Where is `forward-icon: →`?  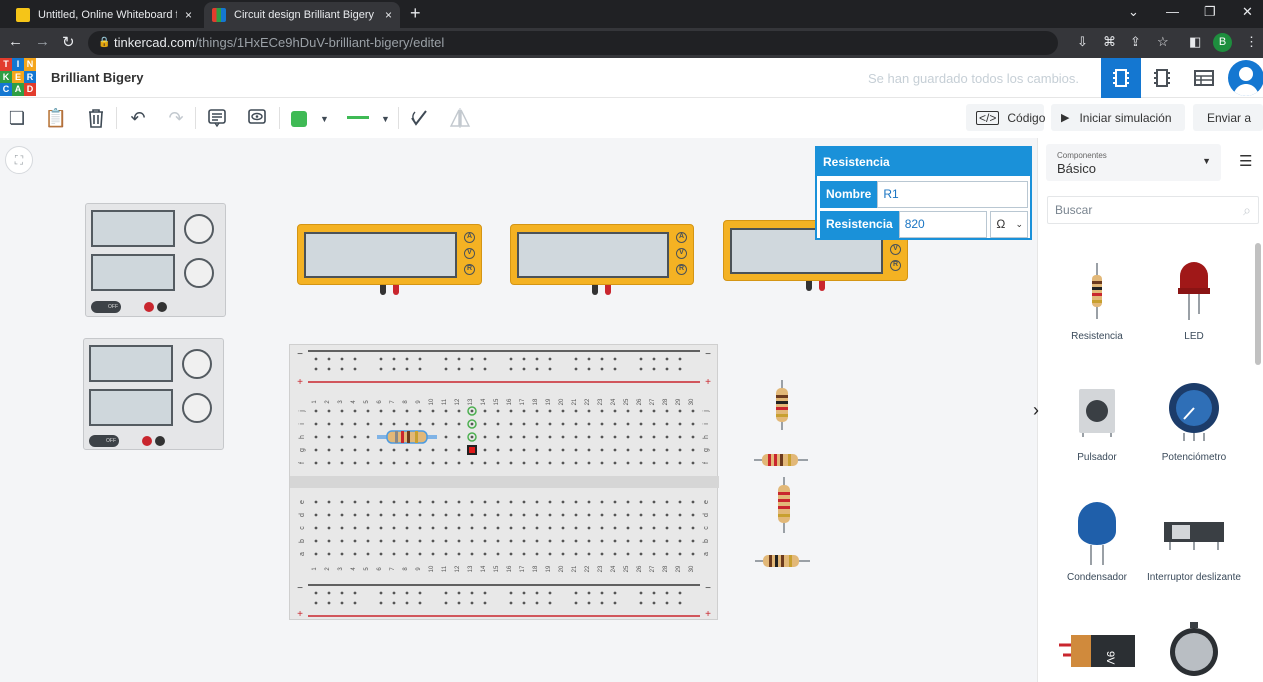
forward-icon: → is located at coordinates (42, 41).